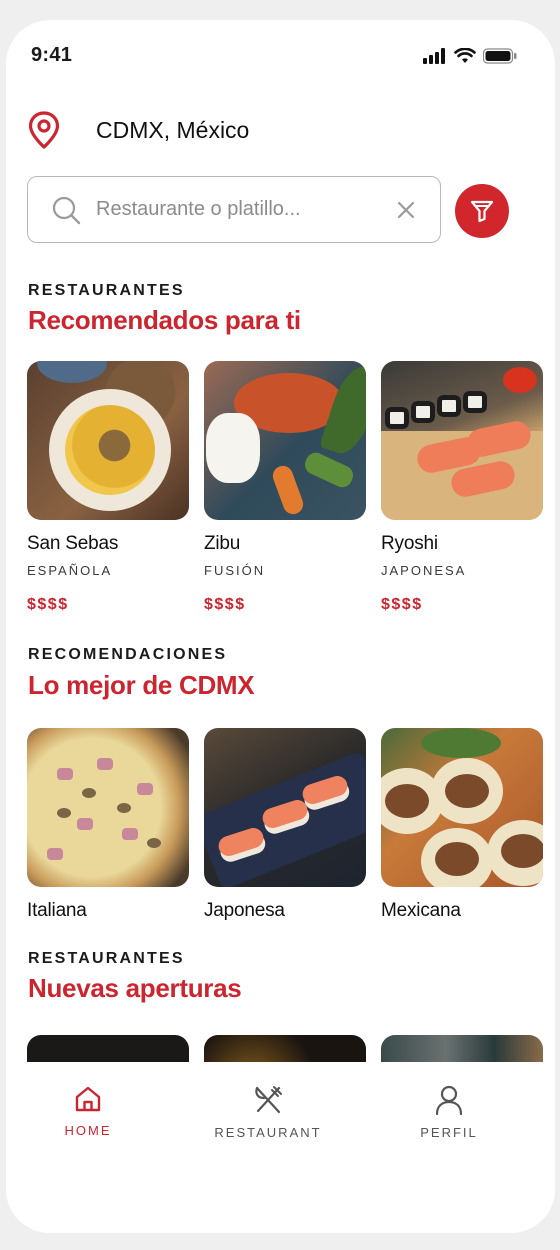  I want to click on new-openings-carousel, so click(280, 1048).